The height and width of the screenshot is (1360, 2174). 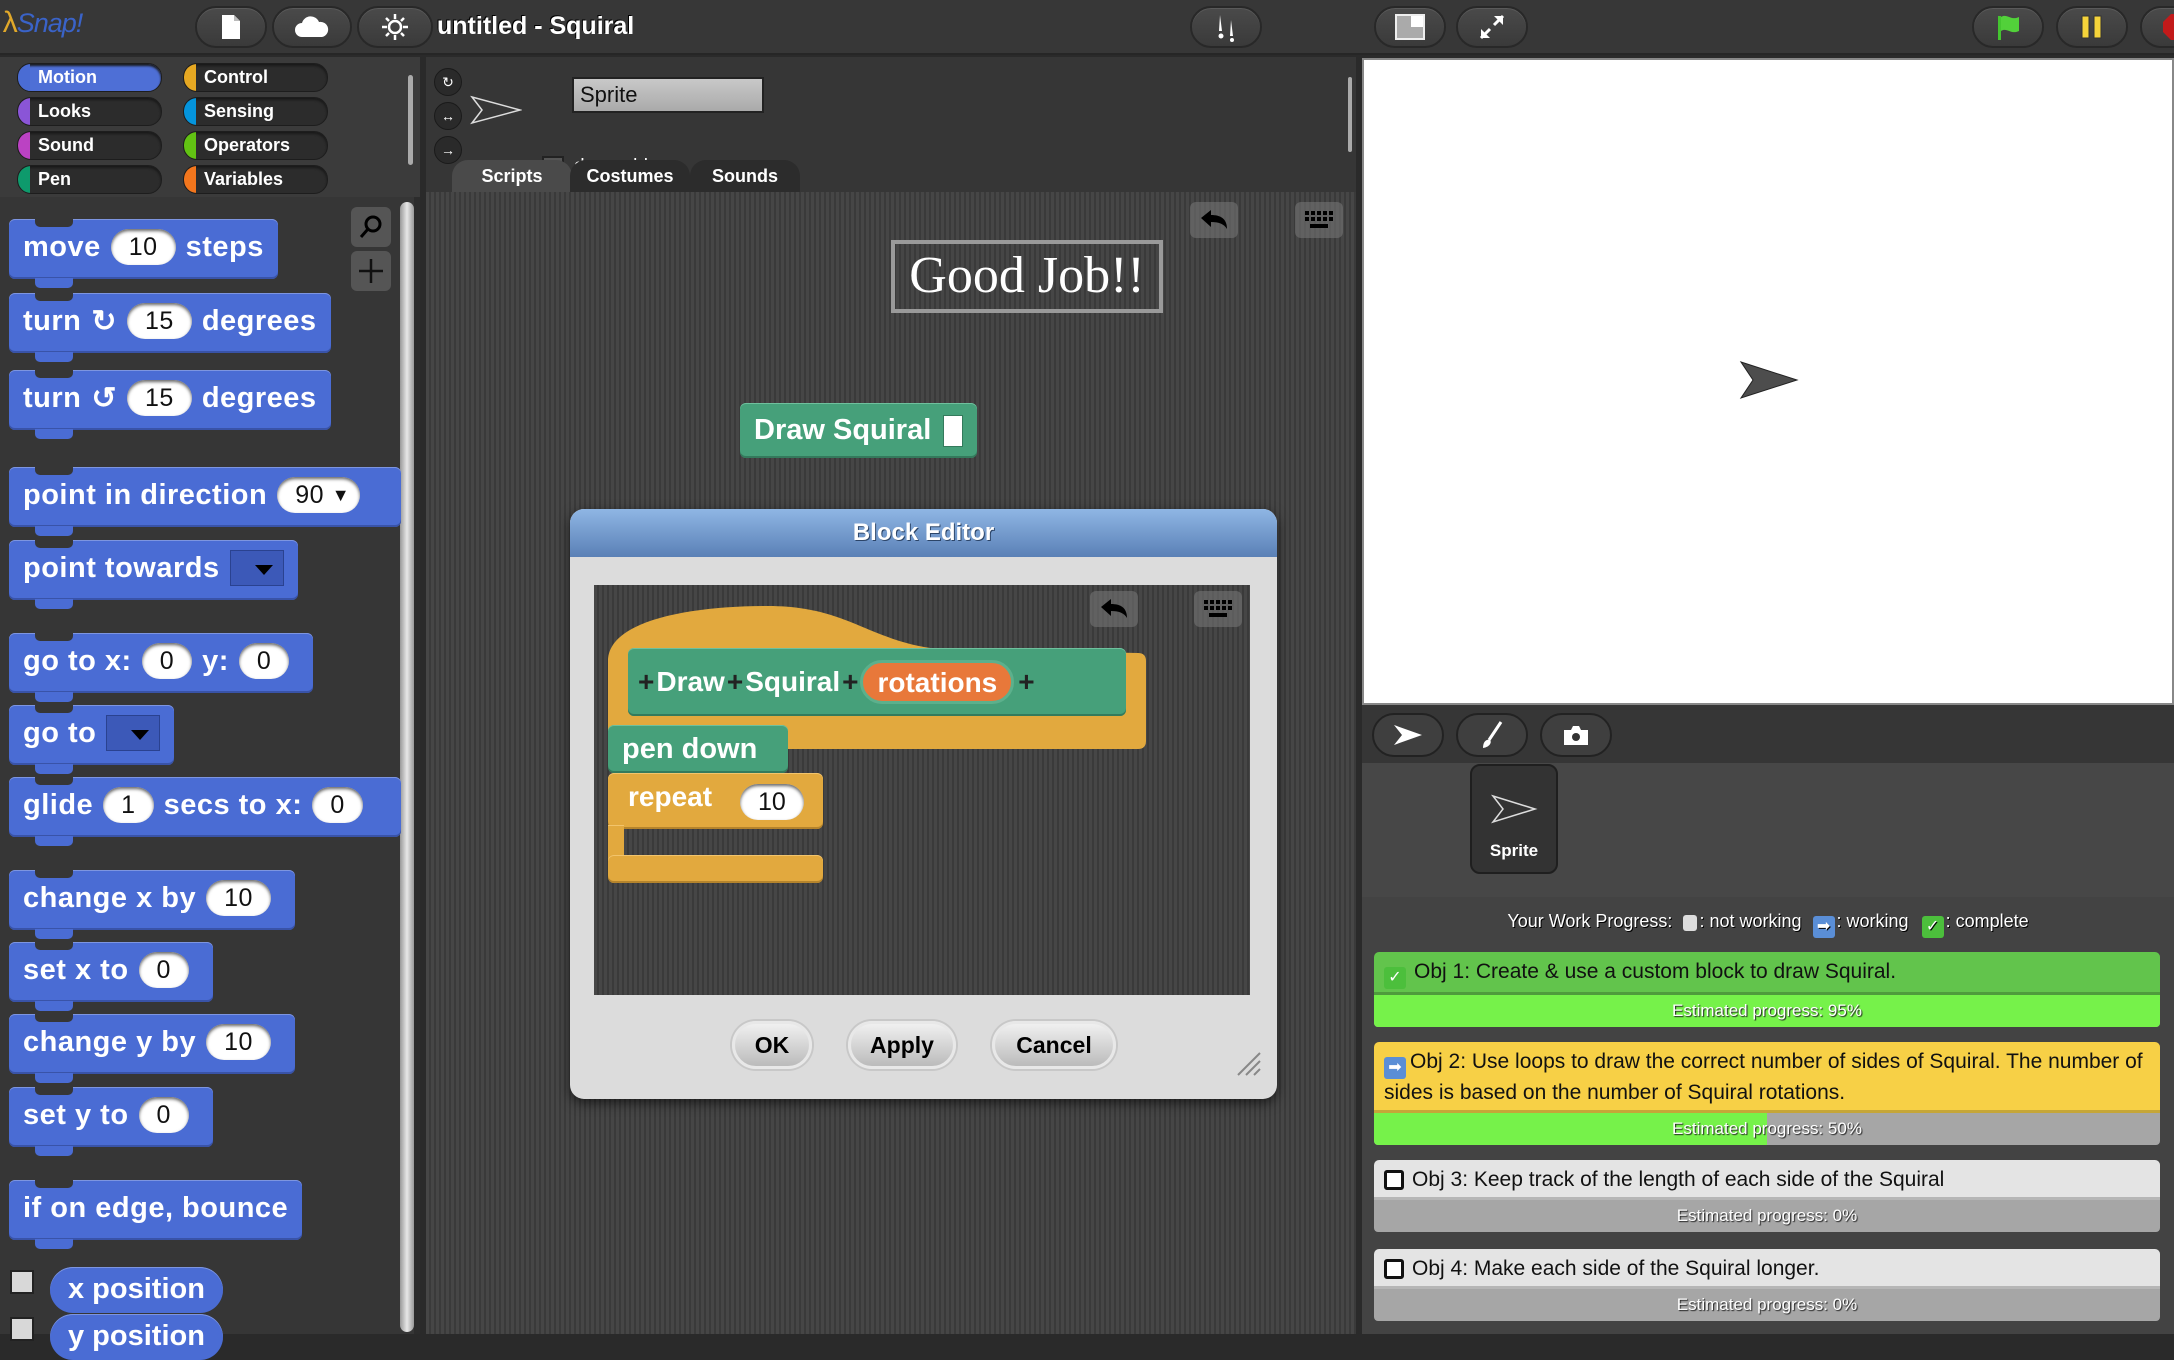 I want to click on block-go-to-xy: go to x: 0 y: 0, so click(x=161, y=667).